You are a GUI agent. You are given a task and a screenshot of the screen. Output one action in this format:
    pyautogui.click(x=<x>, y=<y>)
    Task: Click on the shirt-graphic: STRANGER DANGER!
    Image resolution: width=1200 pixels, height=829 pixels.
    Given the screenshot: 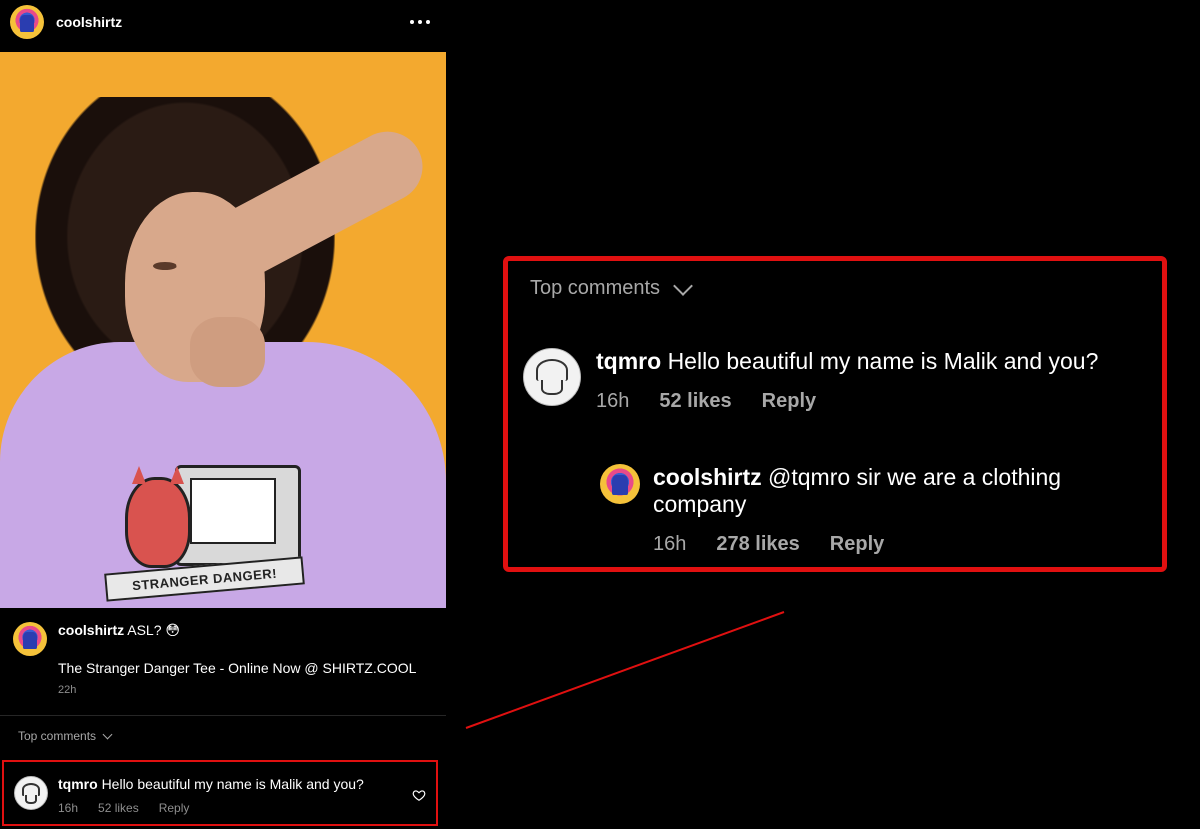 What is the action you would take?
    pyautogui.click(x=207, y=532)
    